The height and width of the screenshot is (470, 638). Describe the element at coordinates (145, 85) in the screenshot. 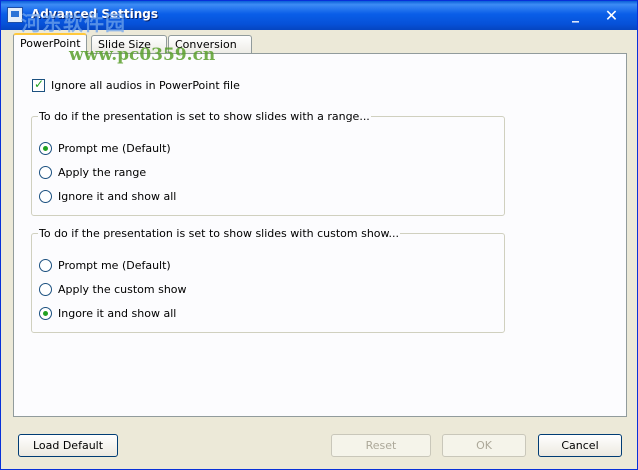

I see `ignore-audio-label: Ignore all audios in PowerPoint file` at that location.